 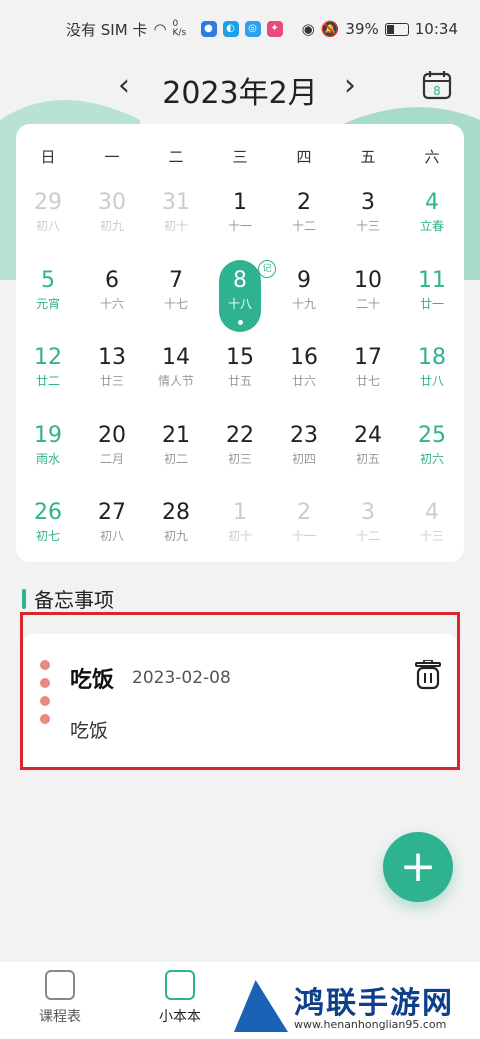 I want to click on day-number: 13, so click(x=112, y=357).